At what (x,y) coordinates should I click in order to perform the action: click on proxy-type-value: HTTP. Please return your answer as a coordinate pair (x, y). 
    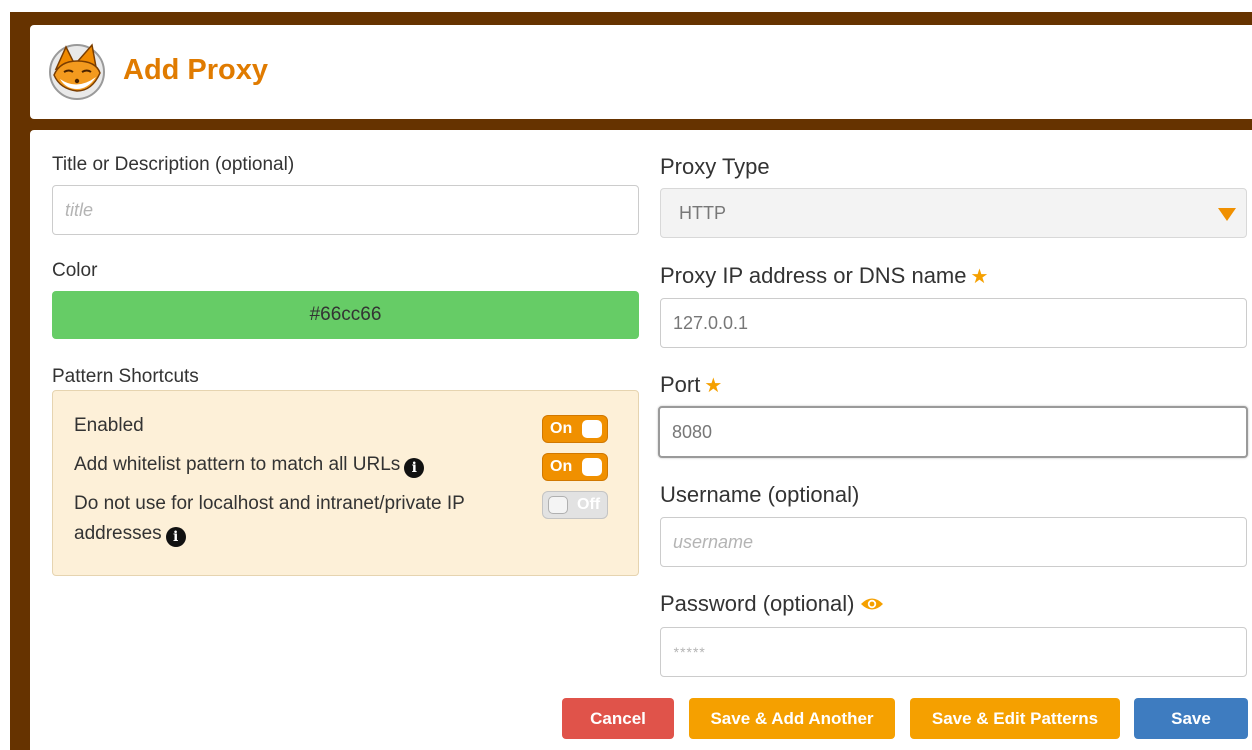
    Looking at the image, I should click on (702, 212).